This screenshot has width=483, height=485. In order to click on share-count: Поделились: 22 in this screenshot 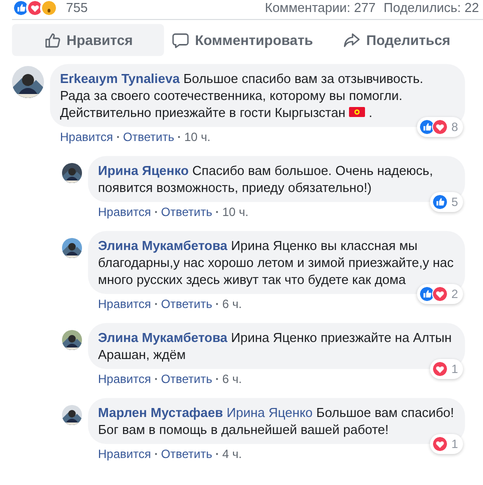, I will do `click(431, 9)`.